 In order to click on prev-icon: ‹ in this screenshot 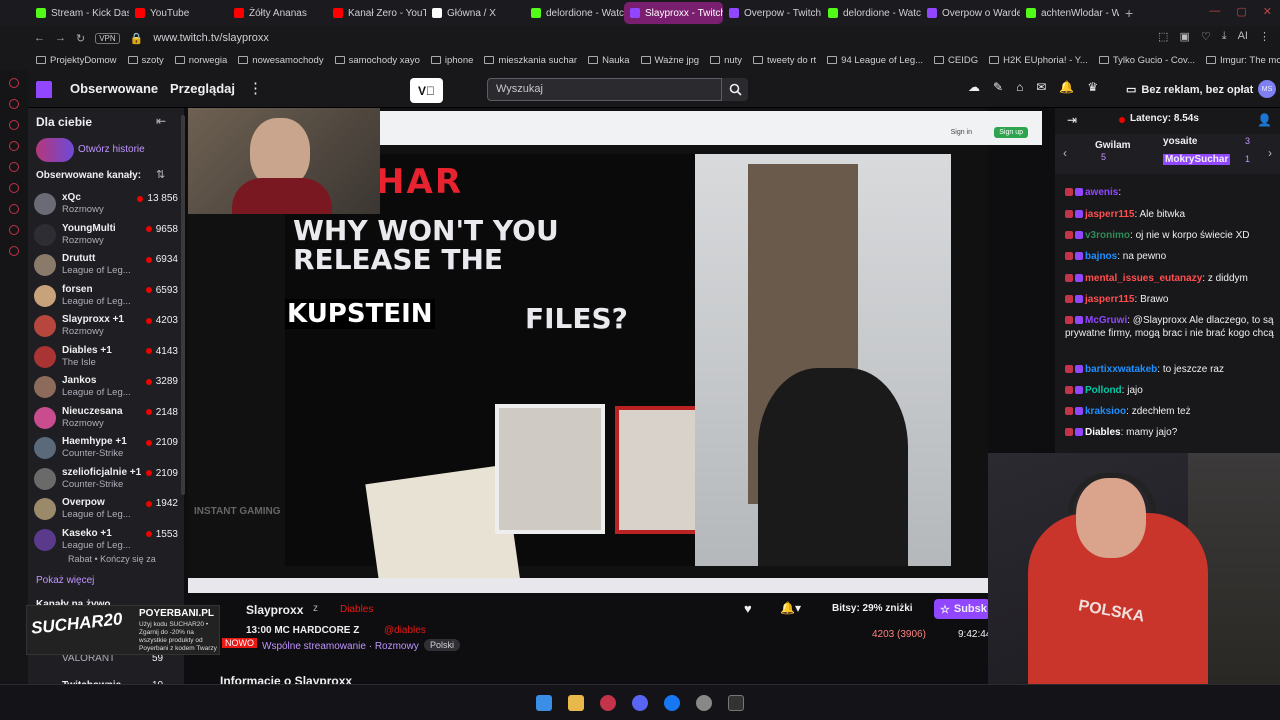, I will do `click(1065, 153)`.